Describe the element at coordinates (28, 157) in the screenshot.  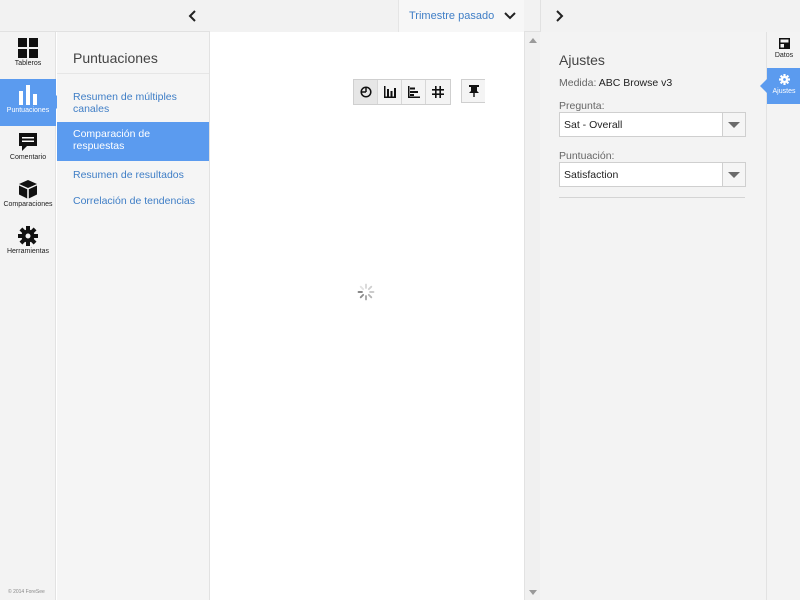
I see `rail-item-label: Comentario` at that location.